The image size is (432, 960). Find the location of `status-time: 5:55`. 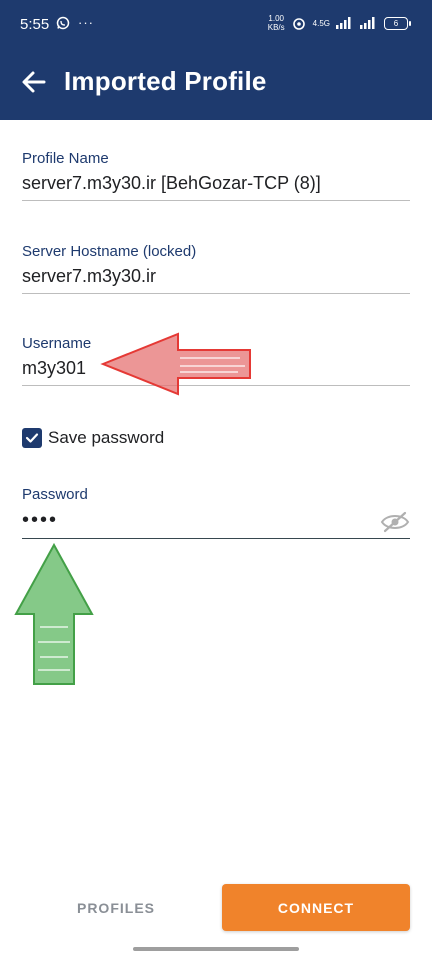

status-time: 5:55 is located at coordinates (35, 24).